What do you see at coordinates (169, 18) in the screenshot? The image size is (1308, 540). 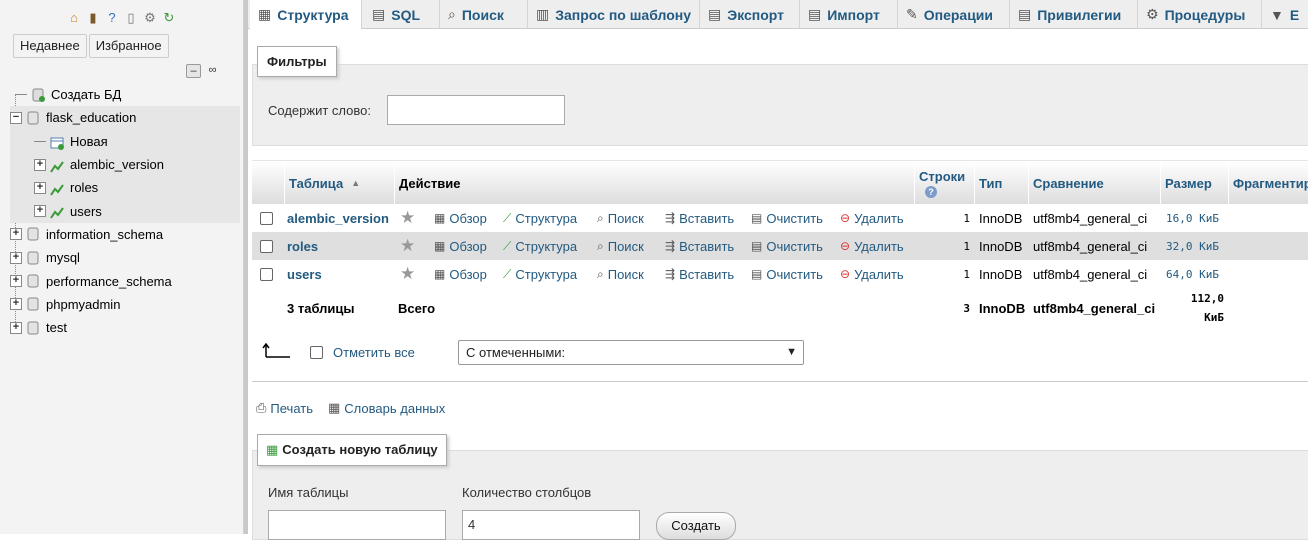 I see `reload-icon: ↻` at bounding box center [169, 18].